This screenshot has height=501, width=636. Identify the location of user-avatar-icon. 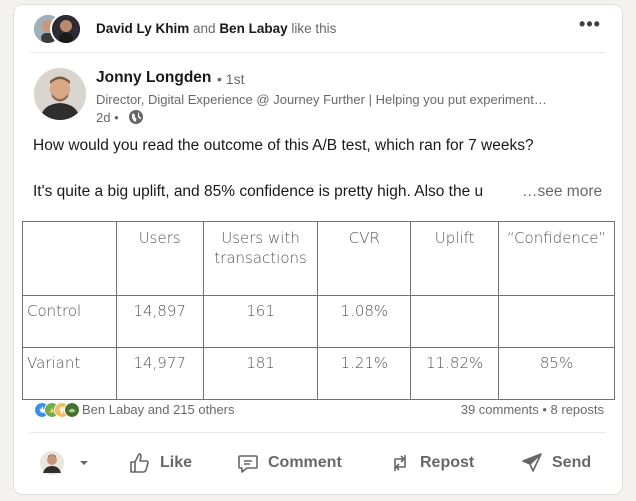
(52, 463).